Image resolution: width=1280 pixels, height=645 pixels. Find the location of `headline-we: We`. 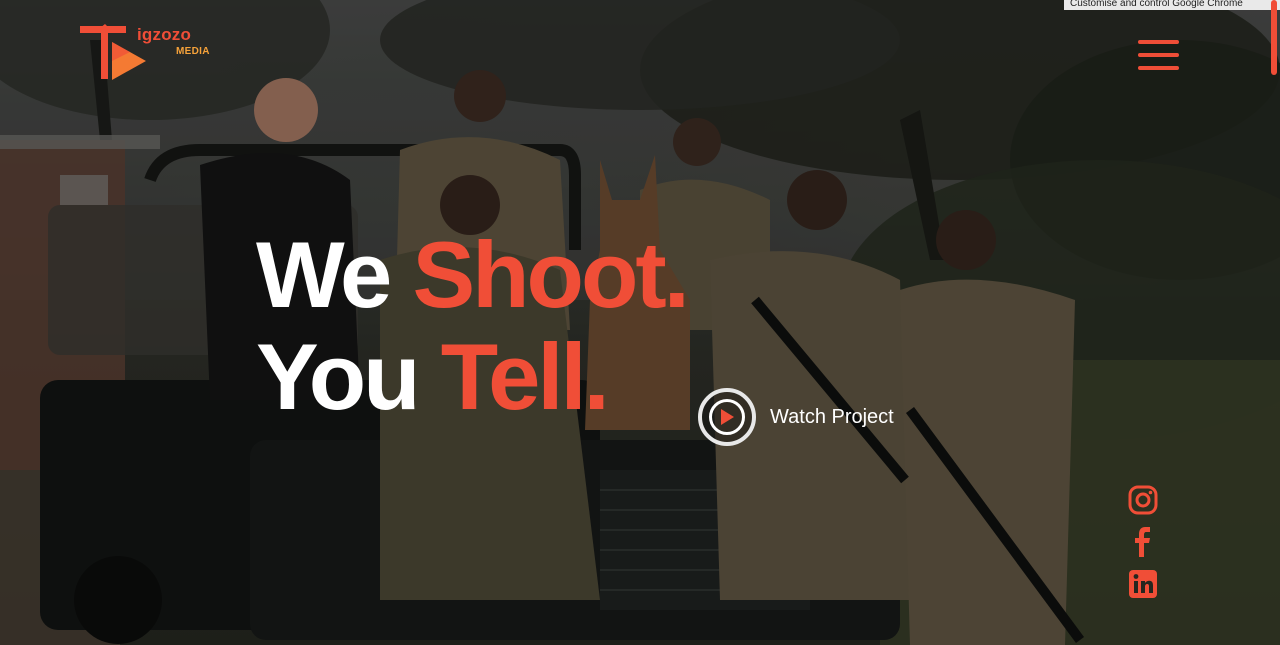

headline-we: We is located at coordinates (324, 274).